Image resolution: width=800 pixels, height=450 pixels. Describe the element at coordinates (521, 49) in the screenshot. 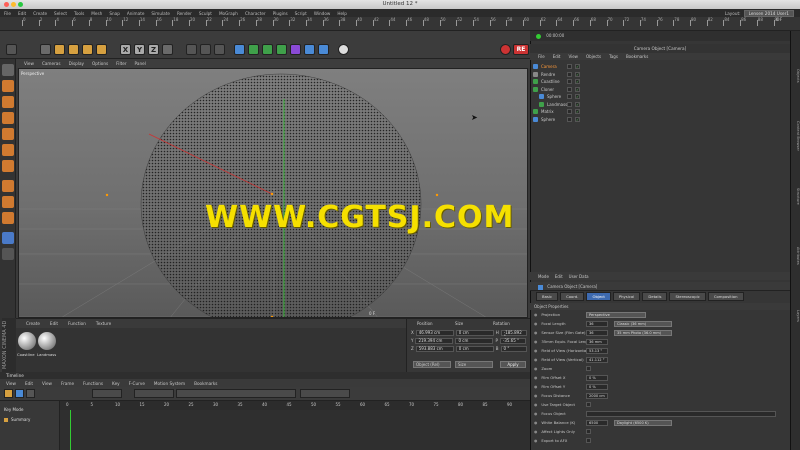

I see `render-badge: RE` at that location.